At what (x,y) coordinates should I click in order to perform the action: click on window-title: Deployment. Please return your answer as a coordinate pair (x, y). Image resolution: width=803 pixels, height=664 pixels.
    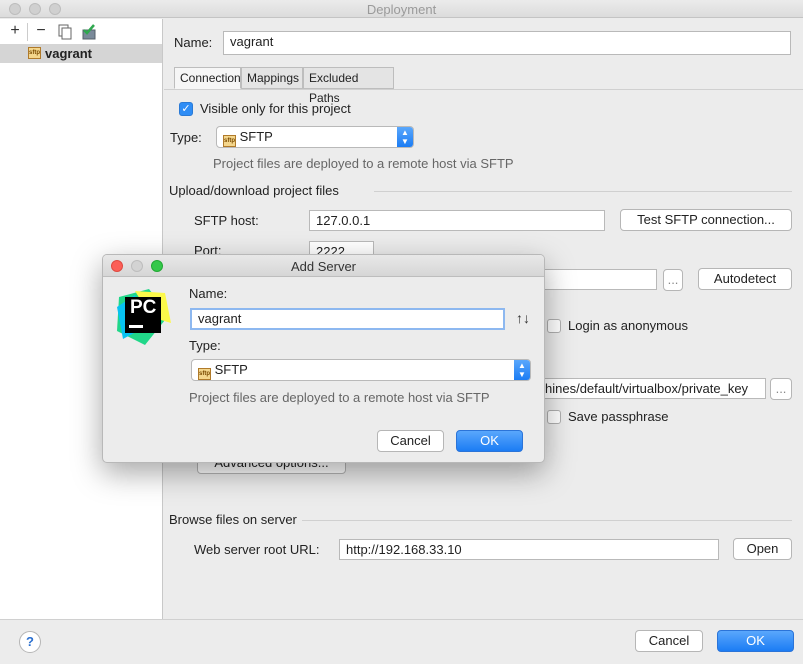
    Looking at the image, I should click on (401, 9).